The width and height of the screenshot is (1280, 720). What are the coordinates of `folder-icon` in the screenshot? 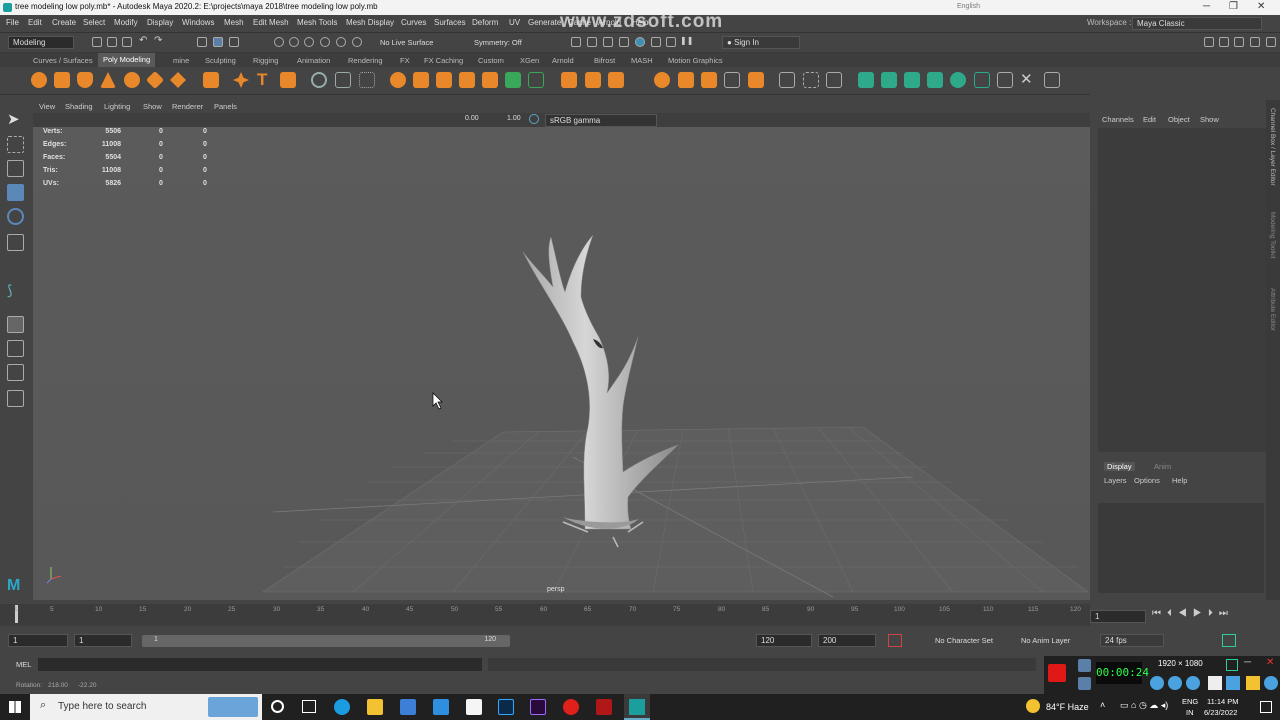 It's located at (1253, 683).